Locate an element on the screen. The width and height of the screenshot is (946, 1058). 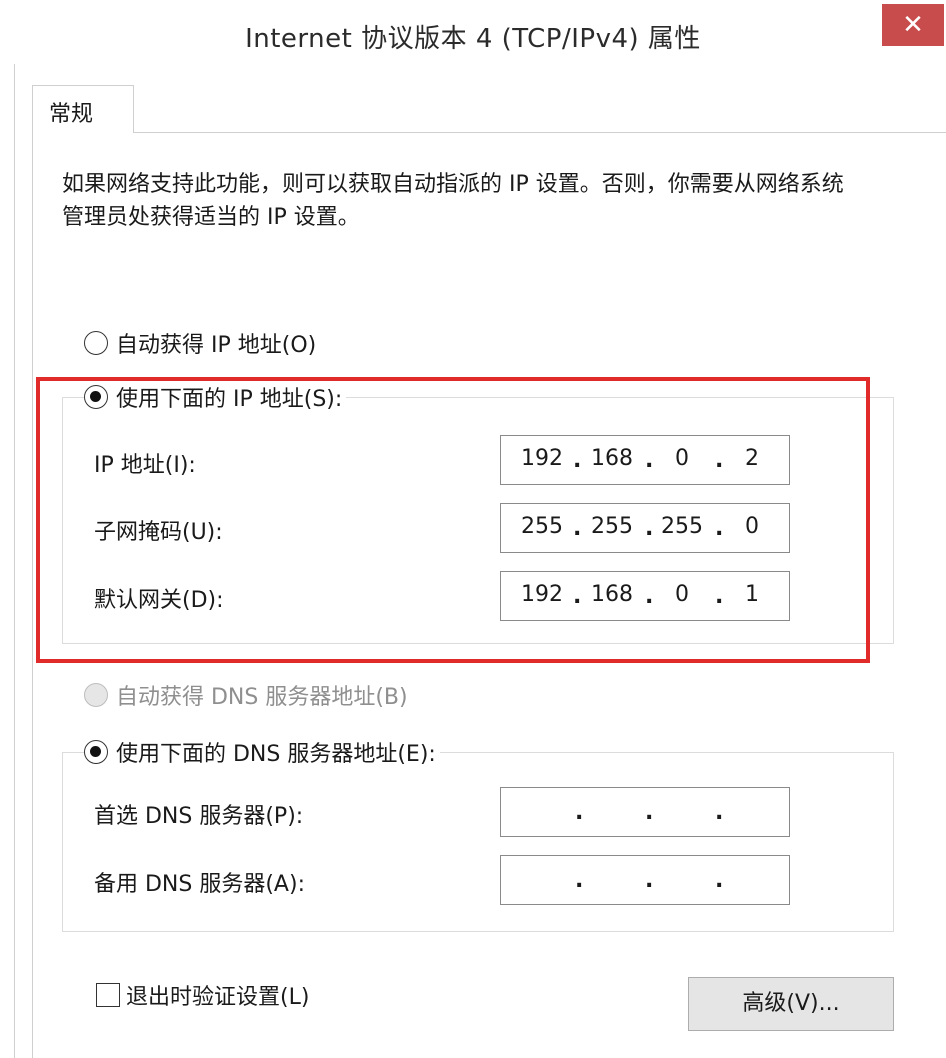
auto-ip-radio-row: 自动获得 IP 地址(O) is located at coordinates (202, 343).